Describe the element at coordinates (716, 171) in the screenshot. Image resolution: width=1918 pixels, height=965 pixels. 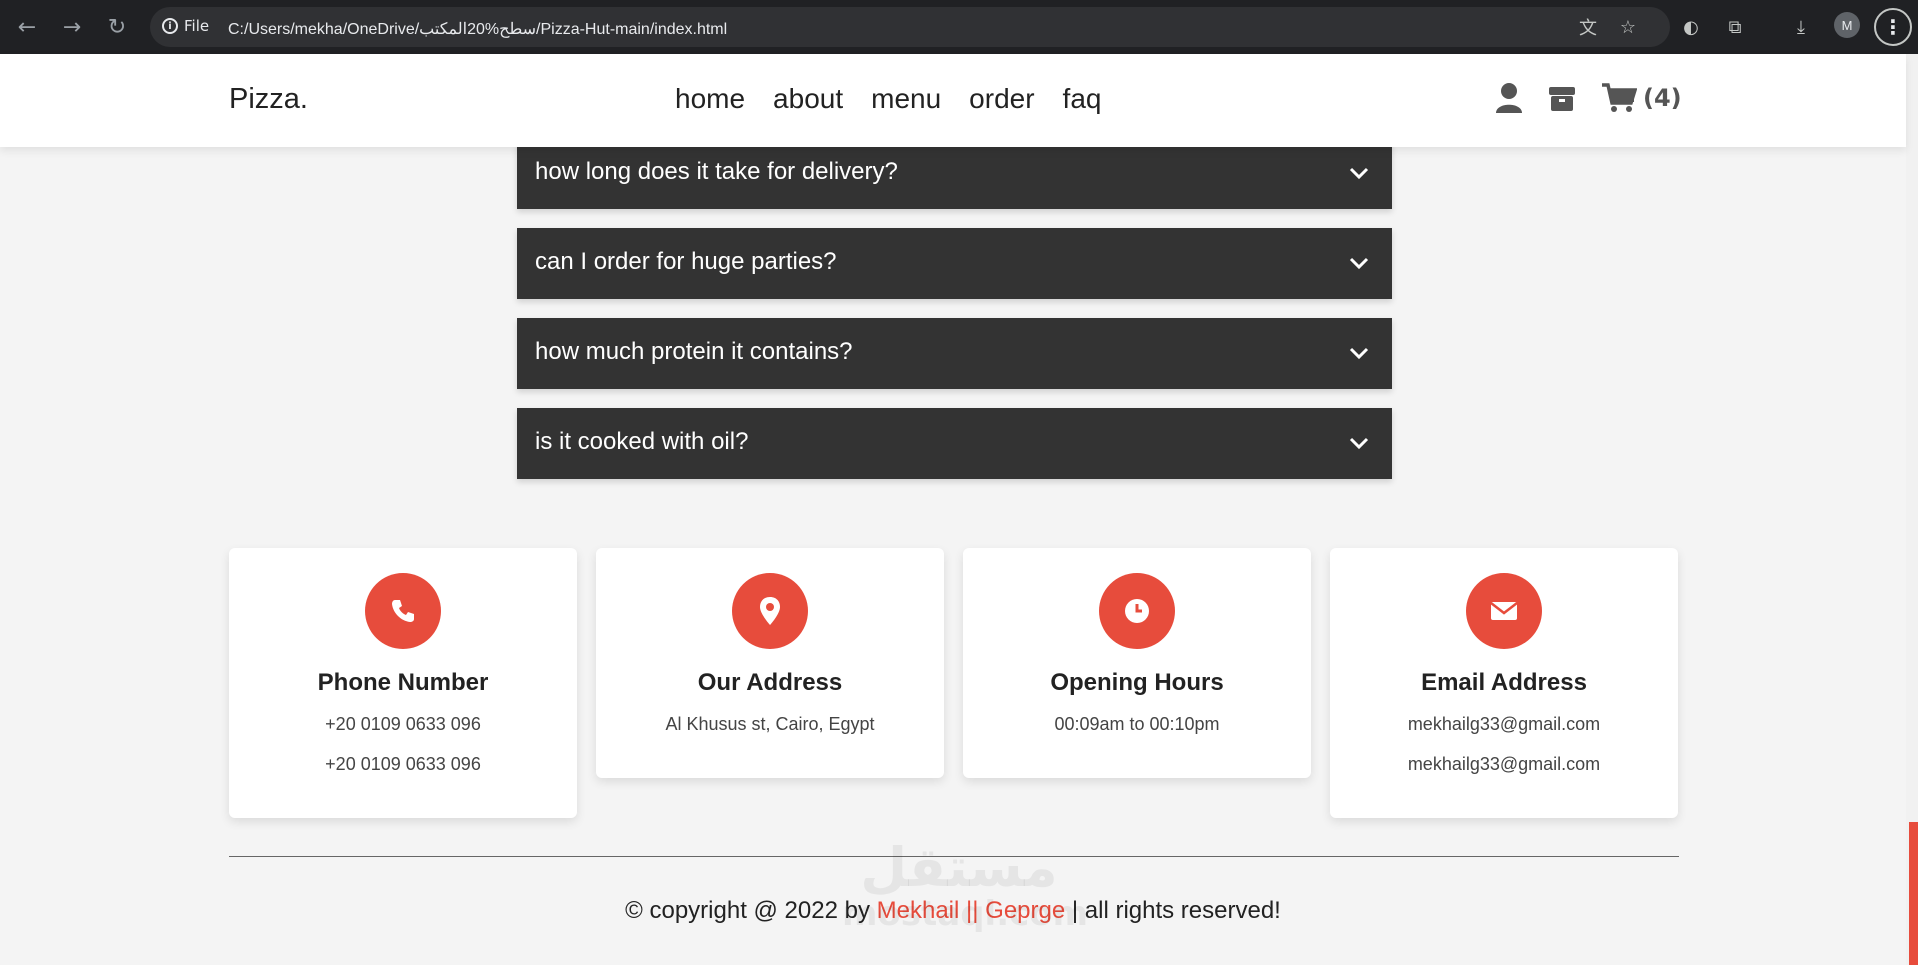
I see `faq-question: how long does it take for delivery?` at that location.